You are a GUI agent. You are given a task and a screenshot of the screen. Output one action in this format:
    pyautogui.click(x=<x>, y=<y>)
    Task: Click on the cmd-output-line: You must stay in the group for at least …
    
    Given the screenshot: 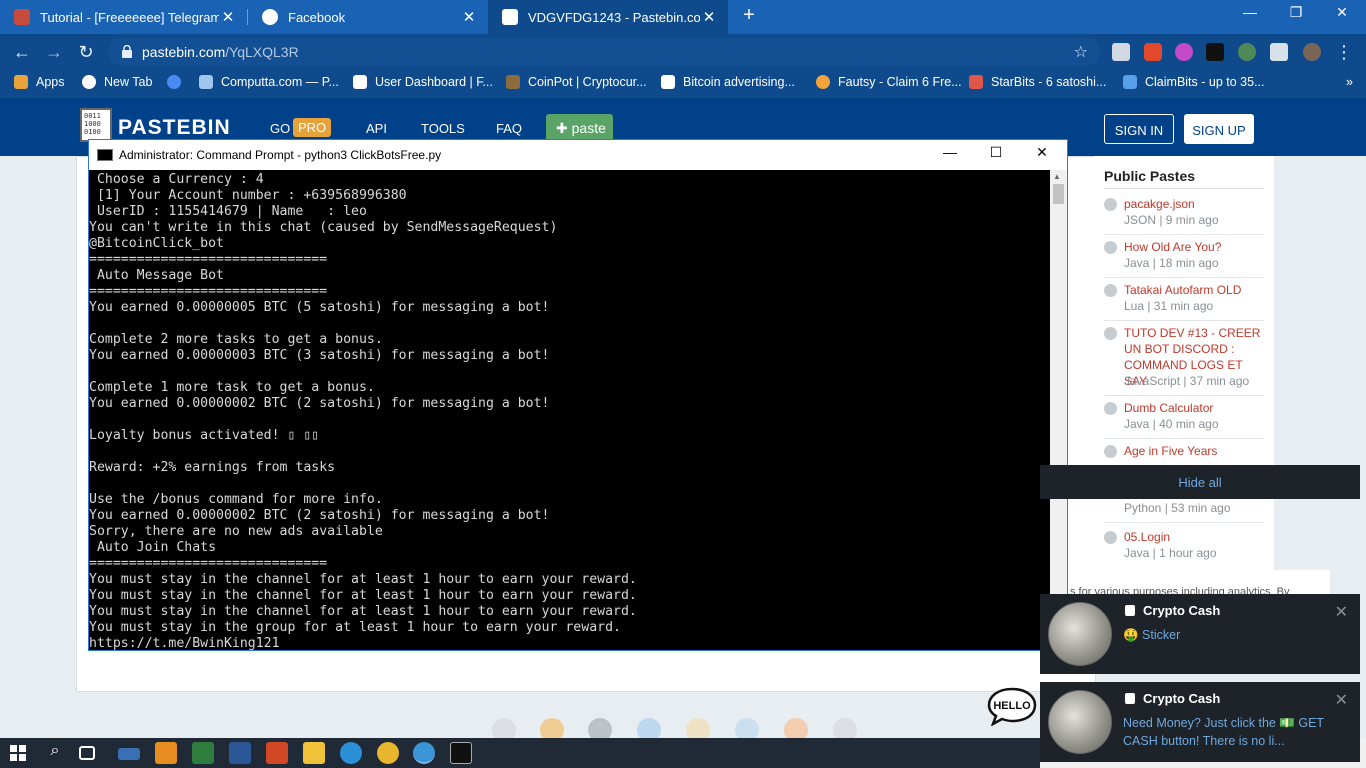 What is the action you would take?
    pyautogui.click(x=355, y=627)
    